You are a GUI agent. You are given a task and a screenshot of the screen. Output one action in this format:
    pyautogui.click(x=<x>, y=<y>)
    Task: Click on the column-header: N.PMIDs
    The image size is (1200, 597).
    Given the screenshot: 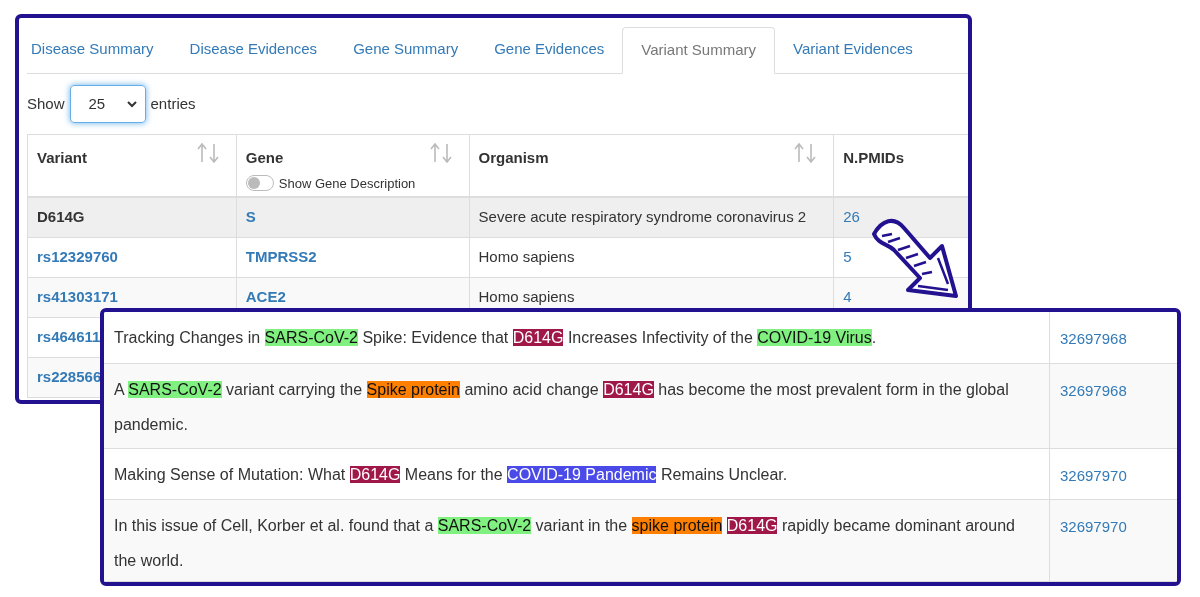 What is the action you would take?
    pyautogui.click(x=901, y=165)
    